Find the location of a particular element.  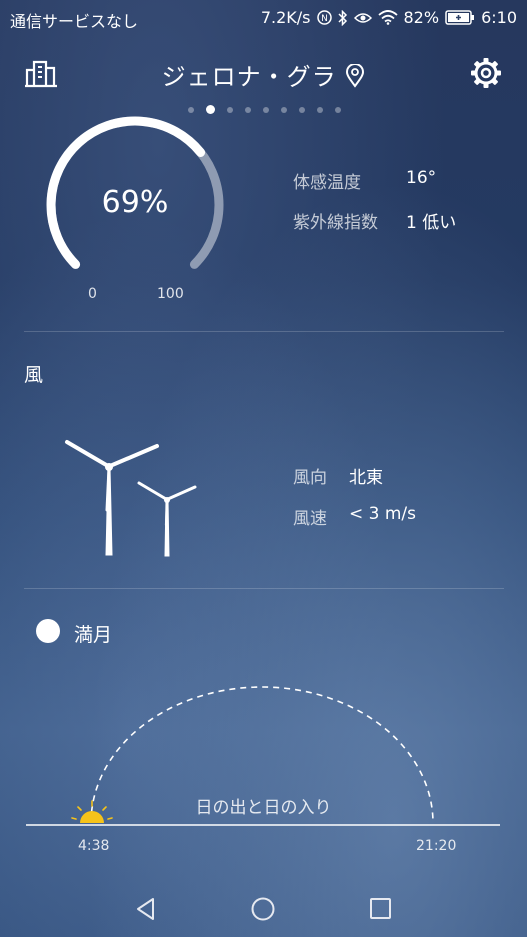

recents-button is located at coordinates (381, 911).